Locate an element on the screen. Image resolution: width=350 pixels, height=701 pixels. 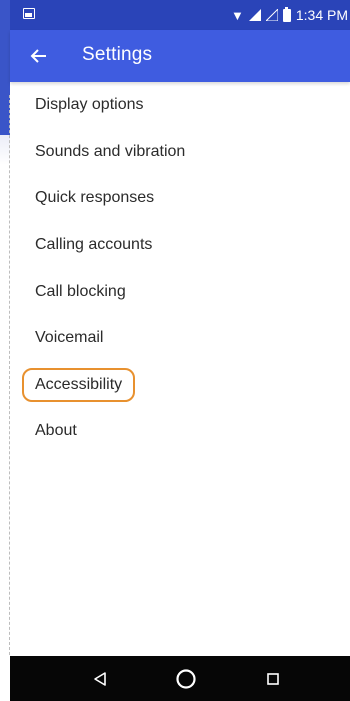
home-circle-icon is located at coordinates (186, 678).